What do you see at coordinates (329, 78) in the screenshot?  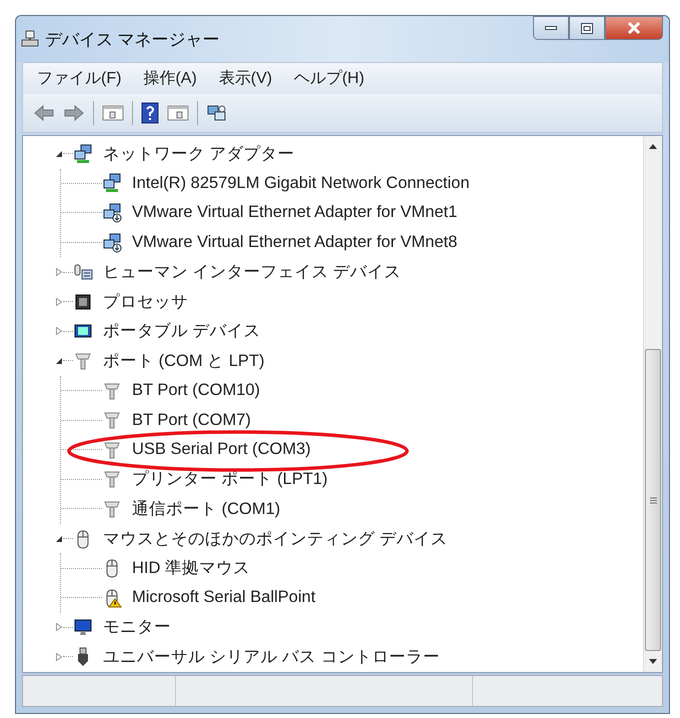 I see `menu-item: ヘルプ(H)` at bounding box center [329, 78].